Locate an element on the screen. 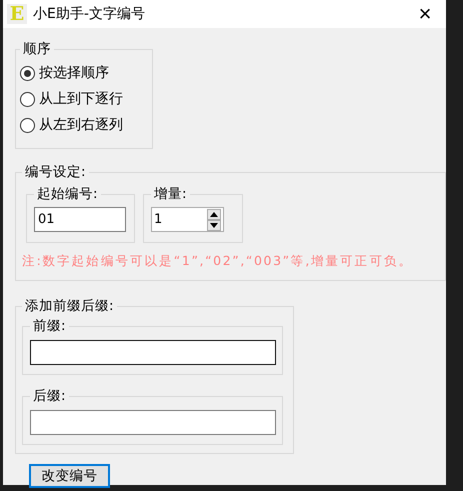 The width and height of the screenshot is (463, 491). prefix-field is located at coordinates (153, 352).